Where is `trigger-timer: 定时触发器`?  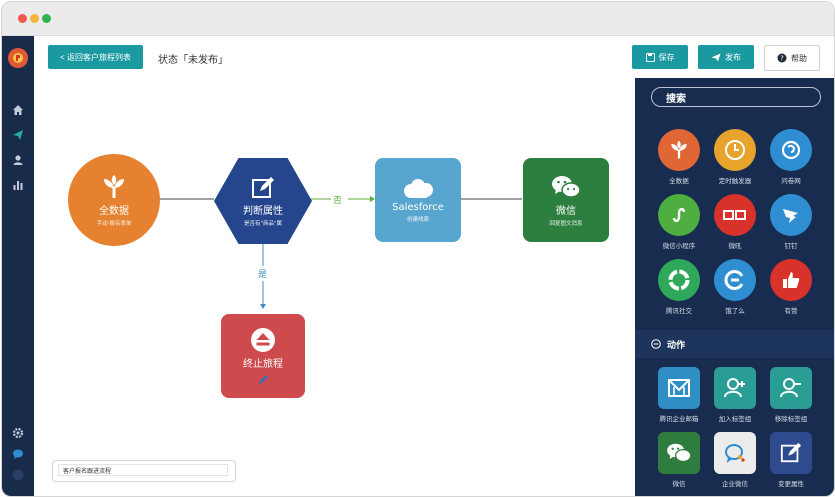
trigger-timer: 定时触发器 is located at coordinates (735, 157).